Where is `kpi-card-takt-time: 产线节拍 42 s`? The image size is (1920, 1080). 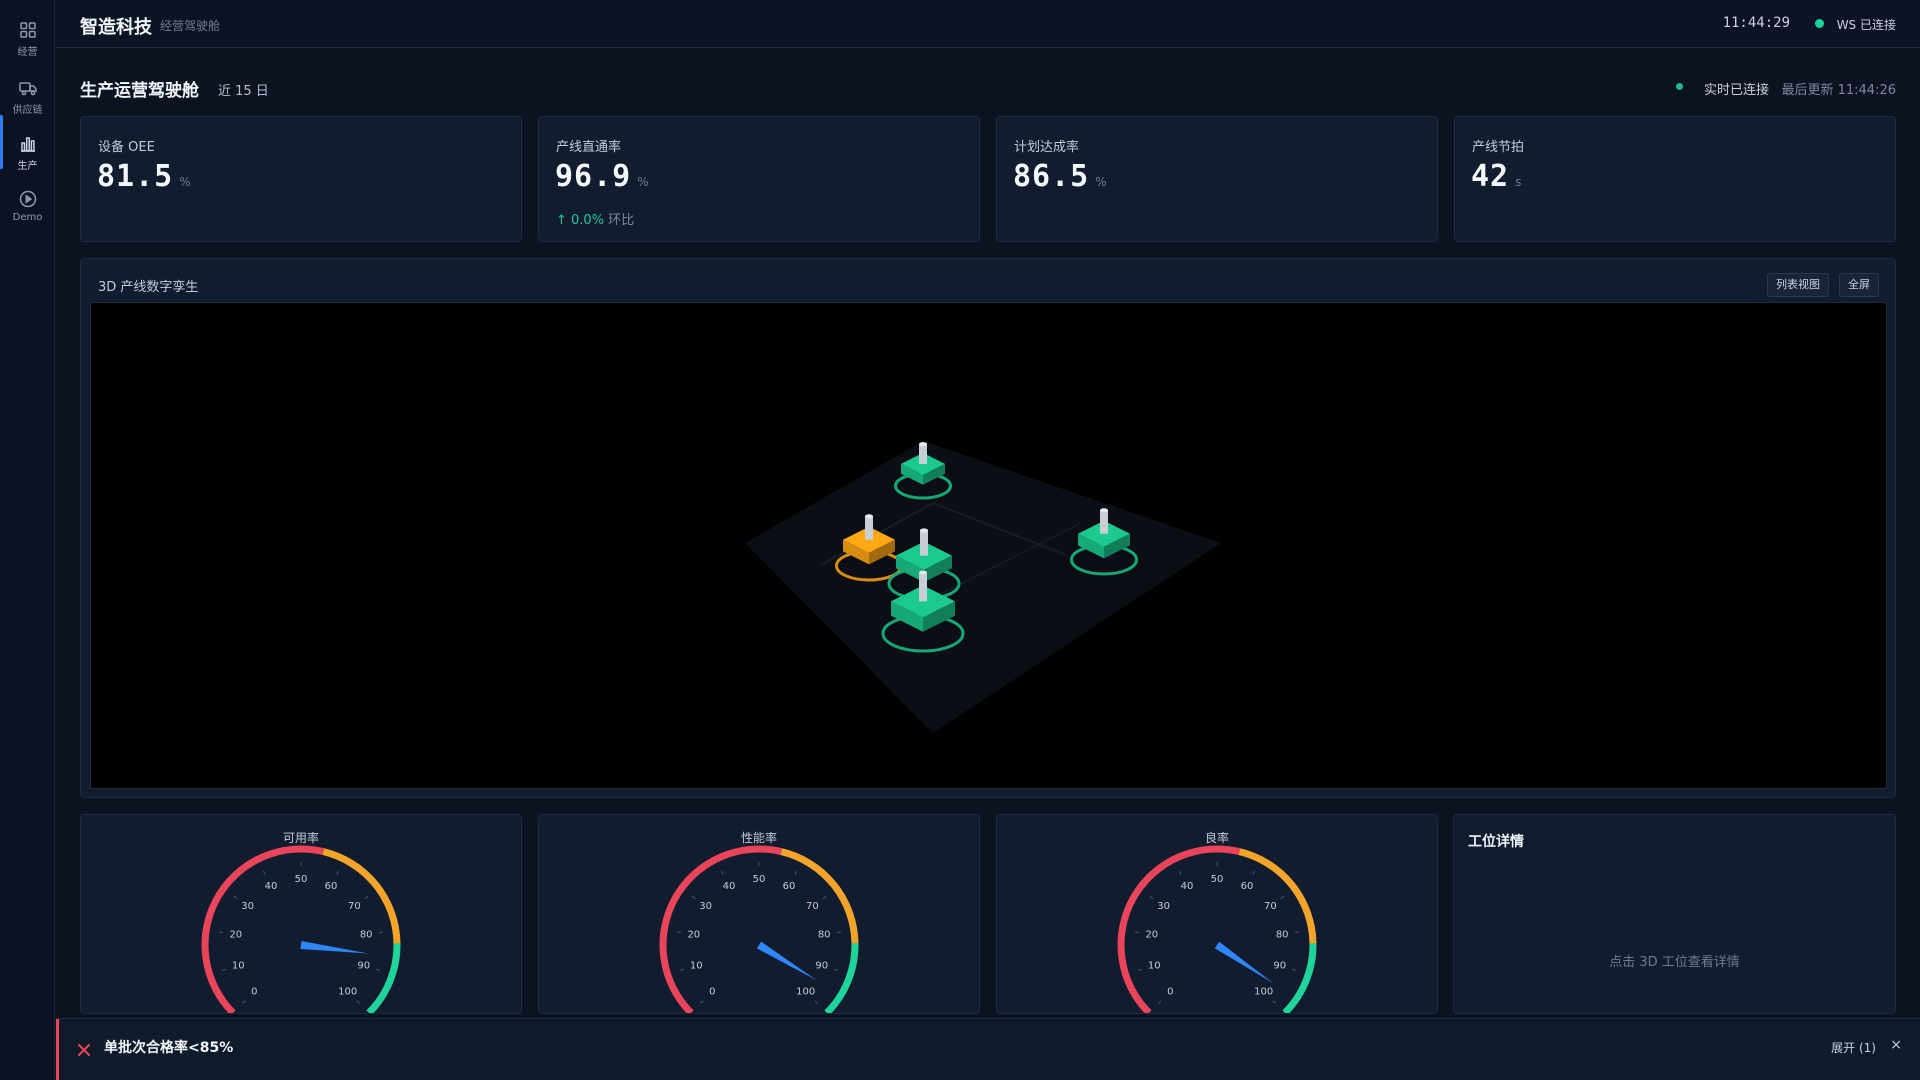
kpi-card-takt-time: 产线节拍 42 s is located at coordinates (1675, 179).